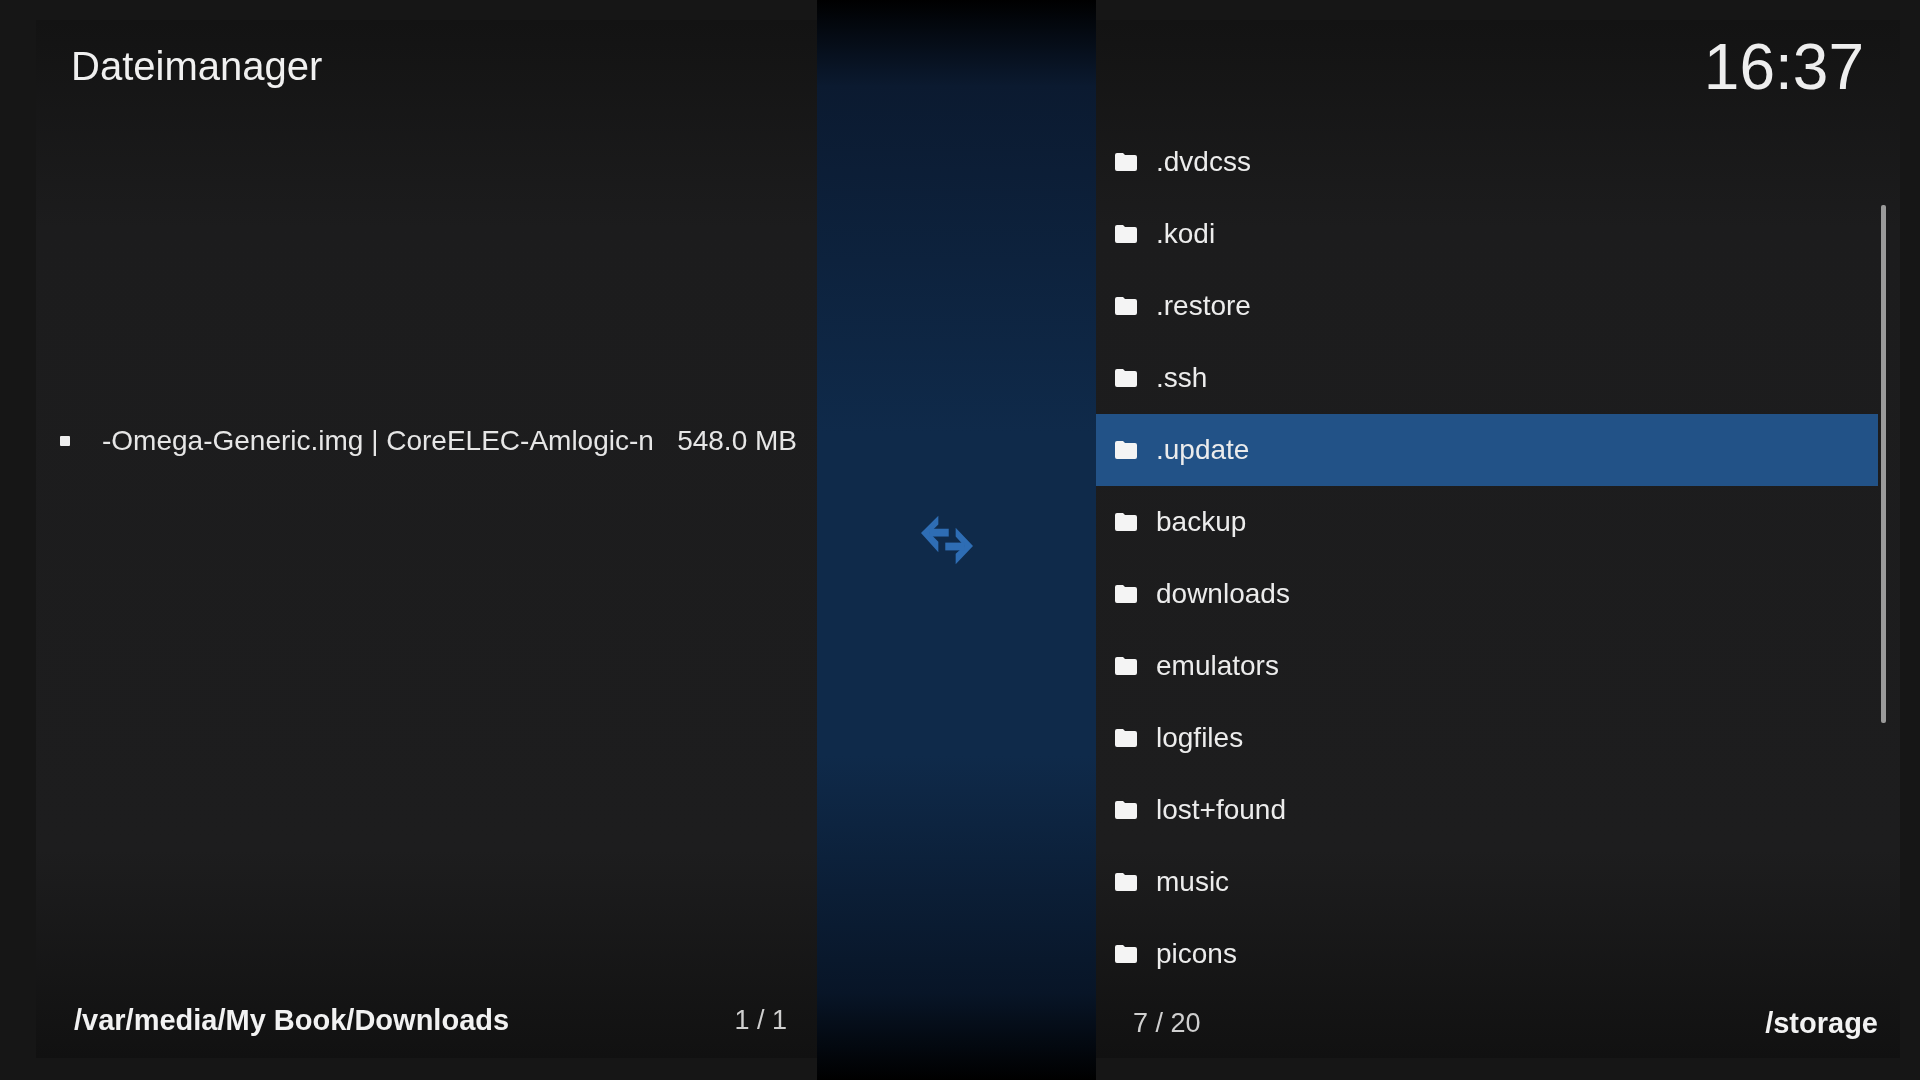 The image size is (1920, 1080). What do you see at coordinates (1783, 67) in the screenshot?
I see `clock: 16:37` at bounding box center [1783, 67].